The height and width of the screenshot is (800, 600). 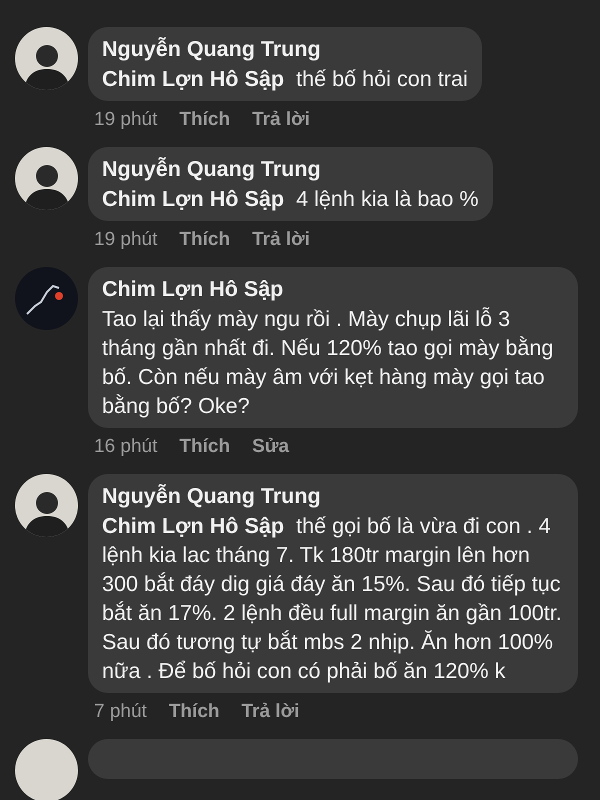 What do you see at coordinates (126, 447) in the screenshot?
I see `comment-time: 16 phút` at bounding box center [126, 447].